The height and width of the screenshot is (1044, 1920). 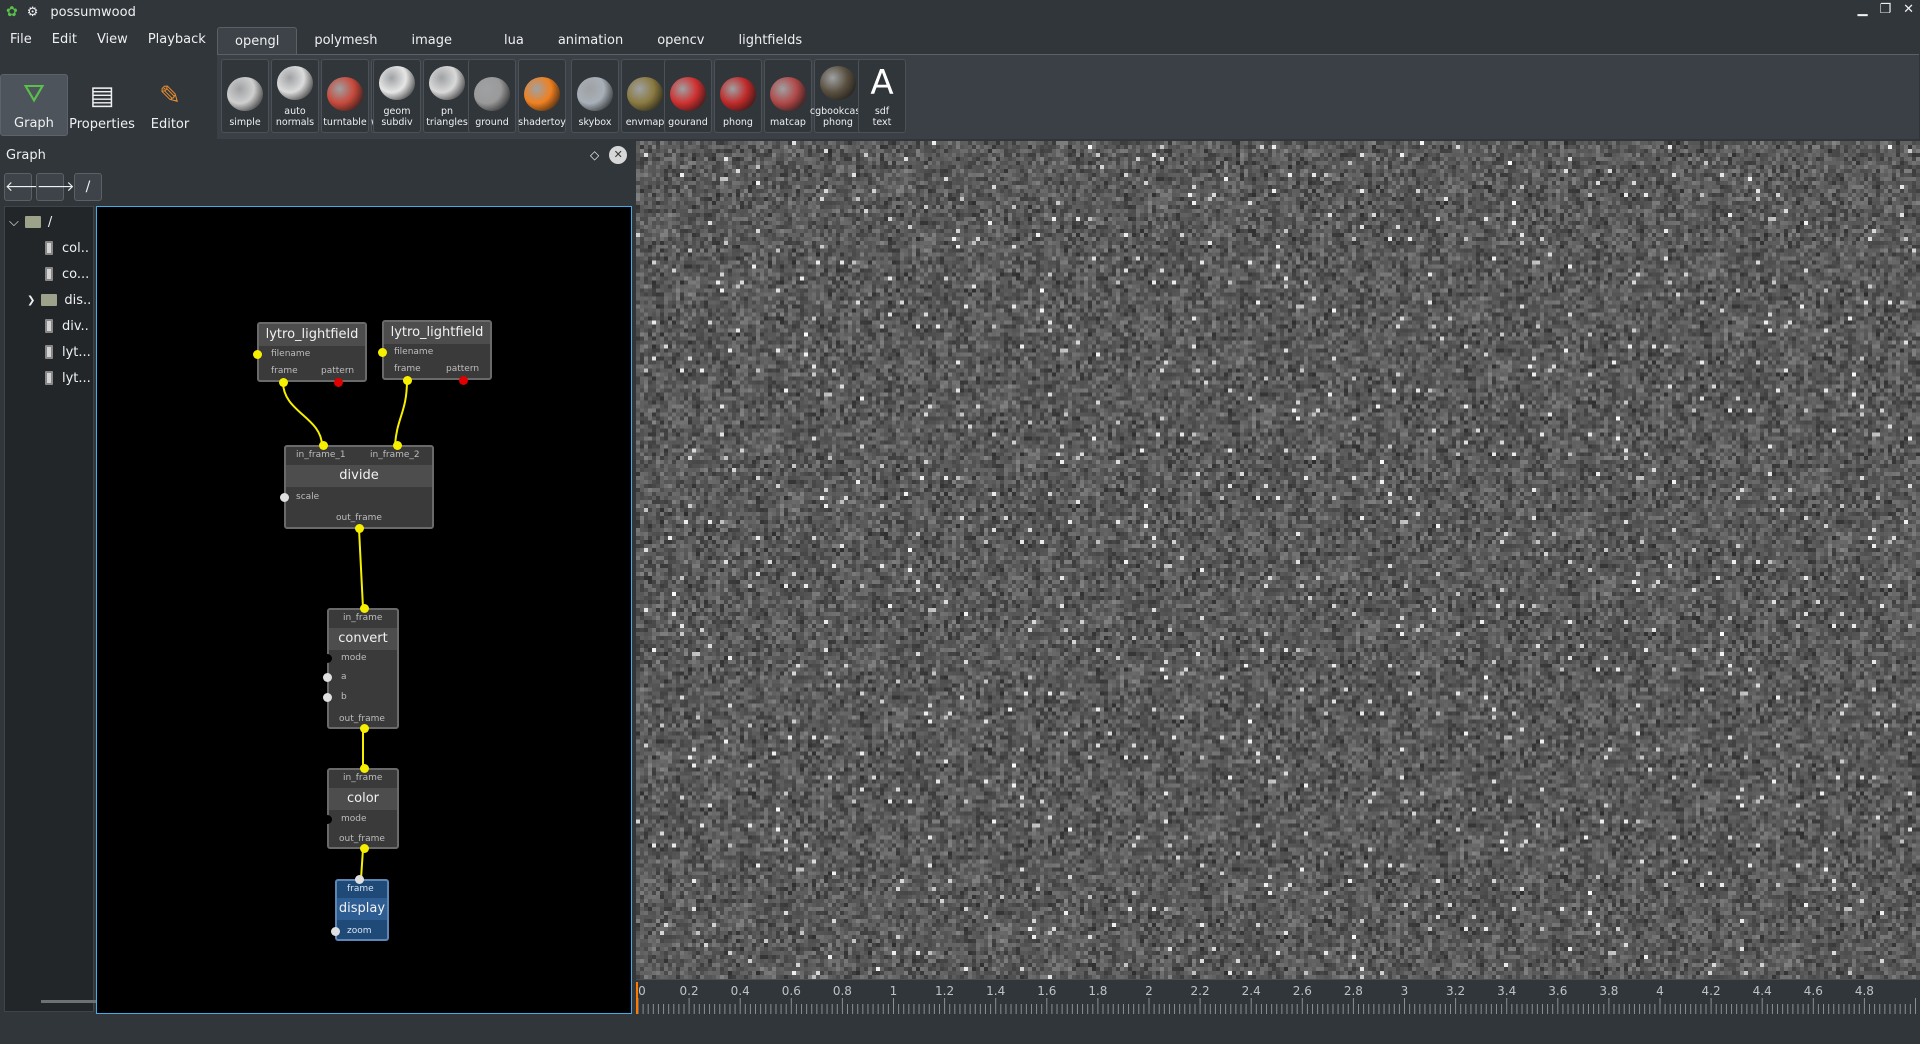 What do you see at coordinates (363, 639) in the screenshot?
I see `node-title: convert` at bounding box center [363, 639].